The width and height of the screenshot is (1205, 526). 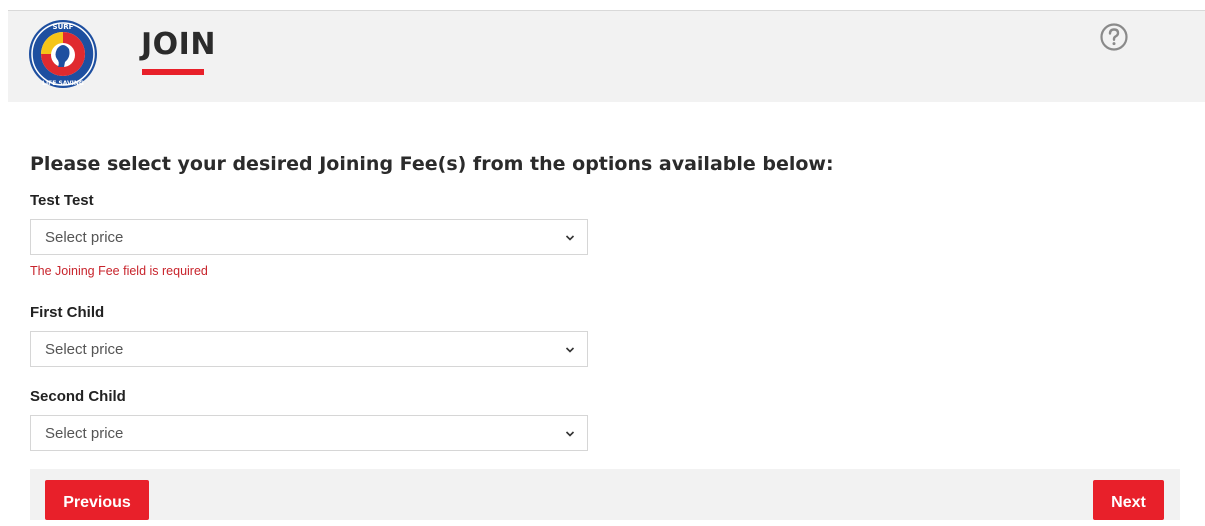 What do you see at coordinates (63, 83) in the screenshot?
I see `svg-text: LIFE SAVING` at bounding box center [63, 83].